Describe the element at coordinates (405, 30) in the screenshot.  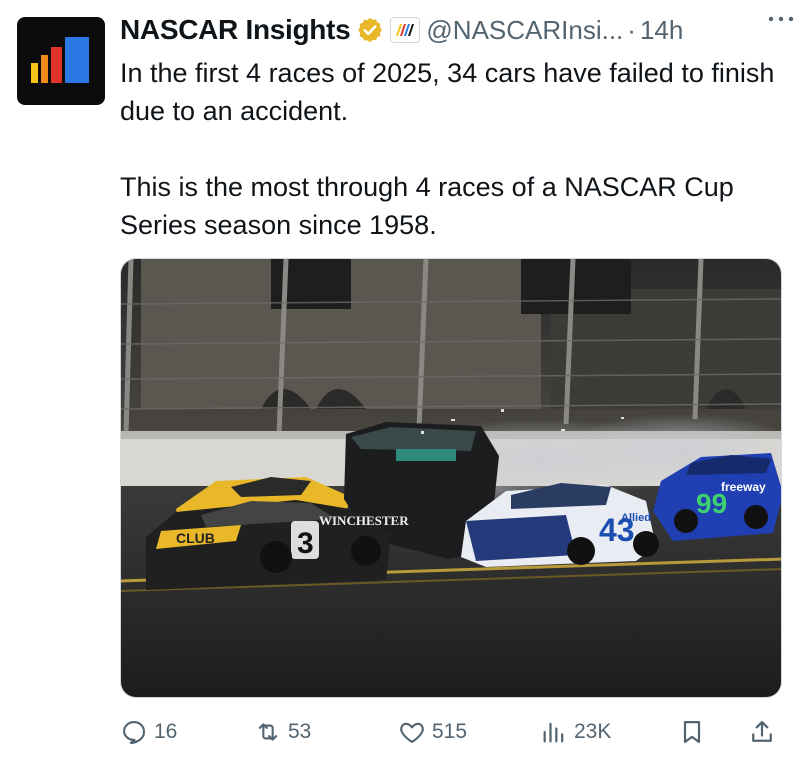
I see `nascar-affiliate-icon` at that location.